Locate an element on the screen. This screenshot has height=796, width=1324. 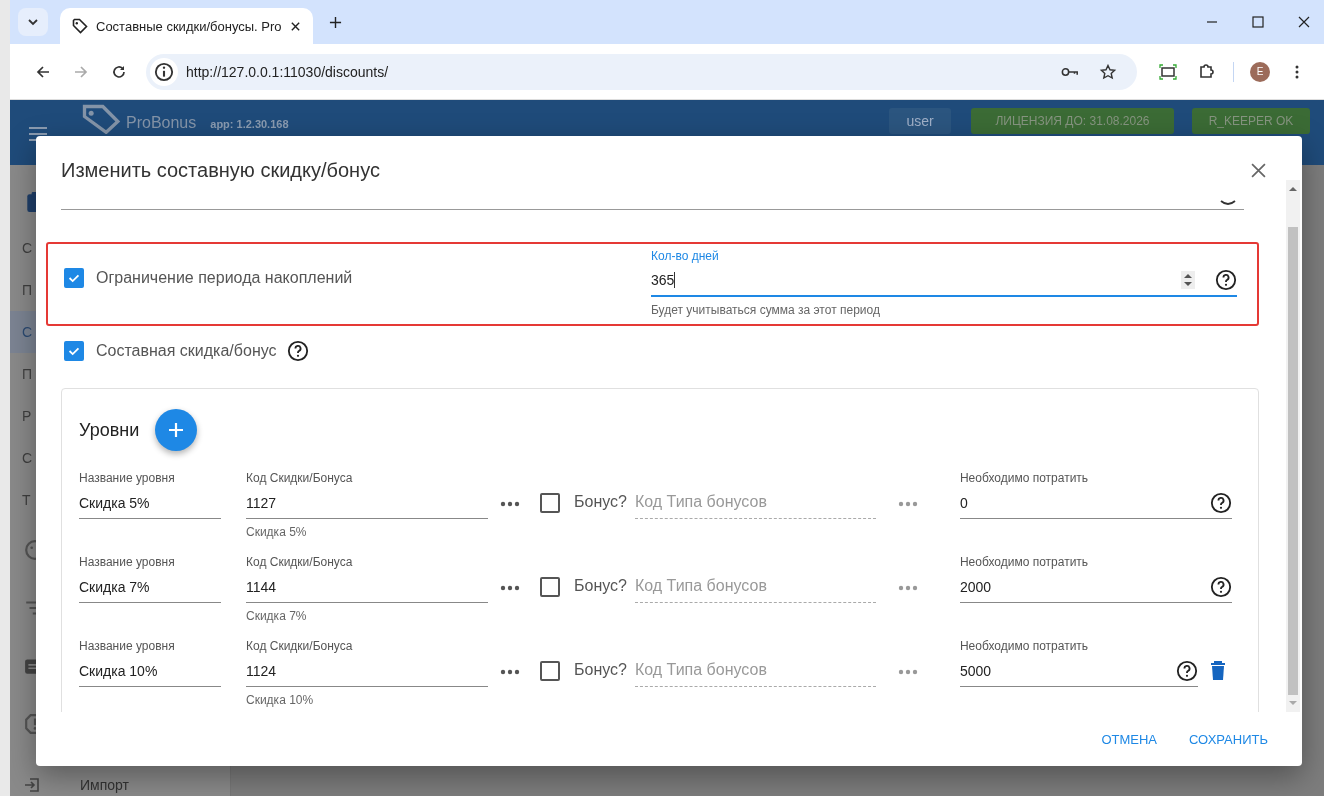
field-value: 1144 is located at coordinates (261, 586).